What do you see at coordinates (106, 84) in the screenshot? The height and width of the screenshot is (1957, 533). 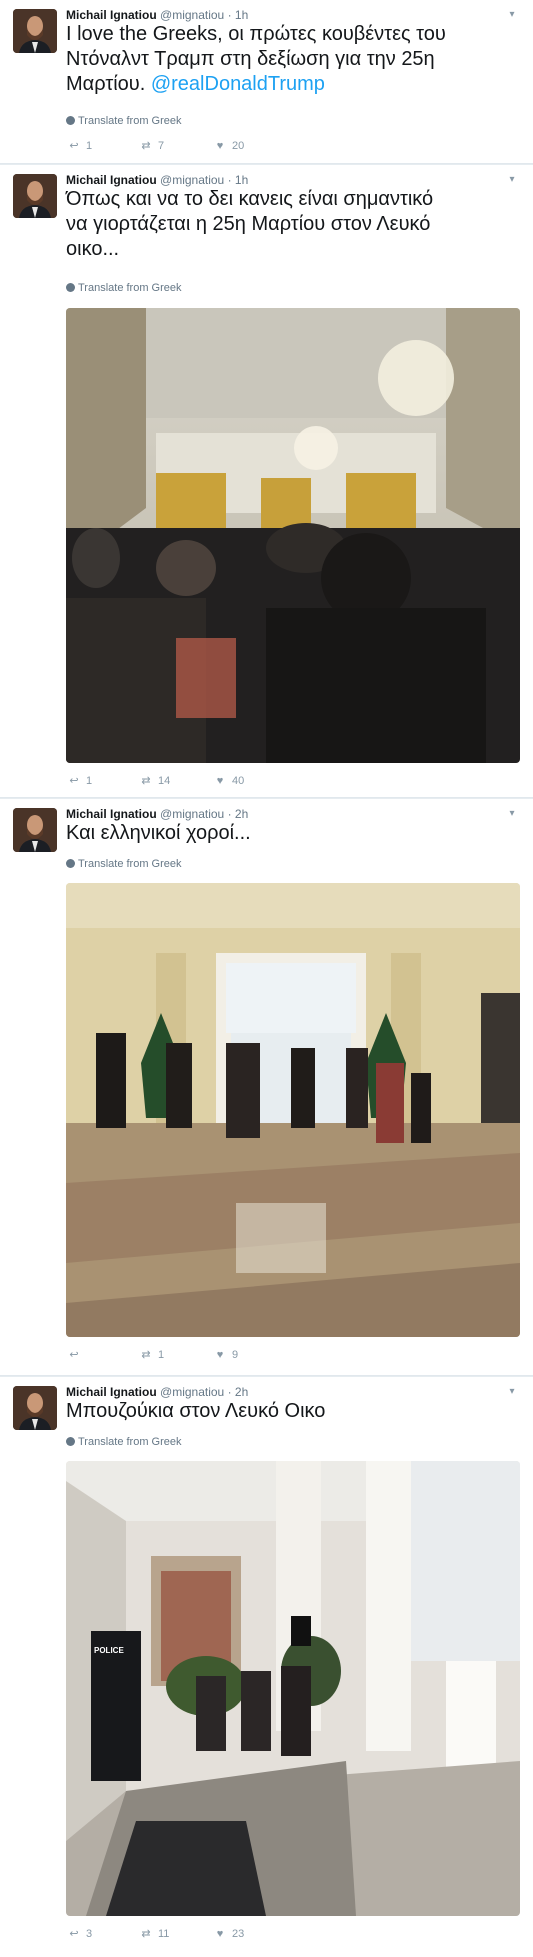 I see `tweet-text-segment: Μαρτίου.` at bounding box center [106, 84].